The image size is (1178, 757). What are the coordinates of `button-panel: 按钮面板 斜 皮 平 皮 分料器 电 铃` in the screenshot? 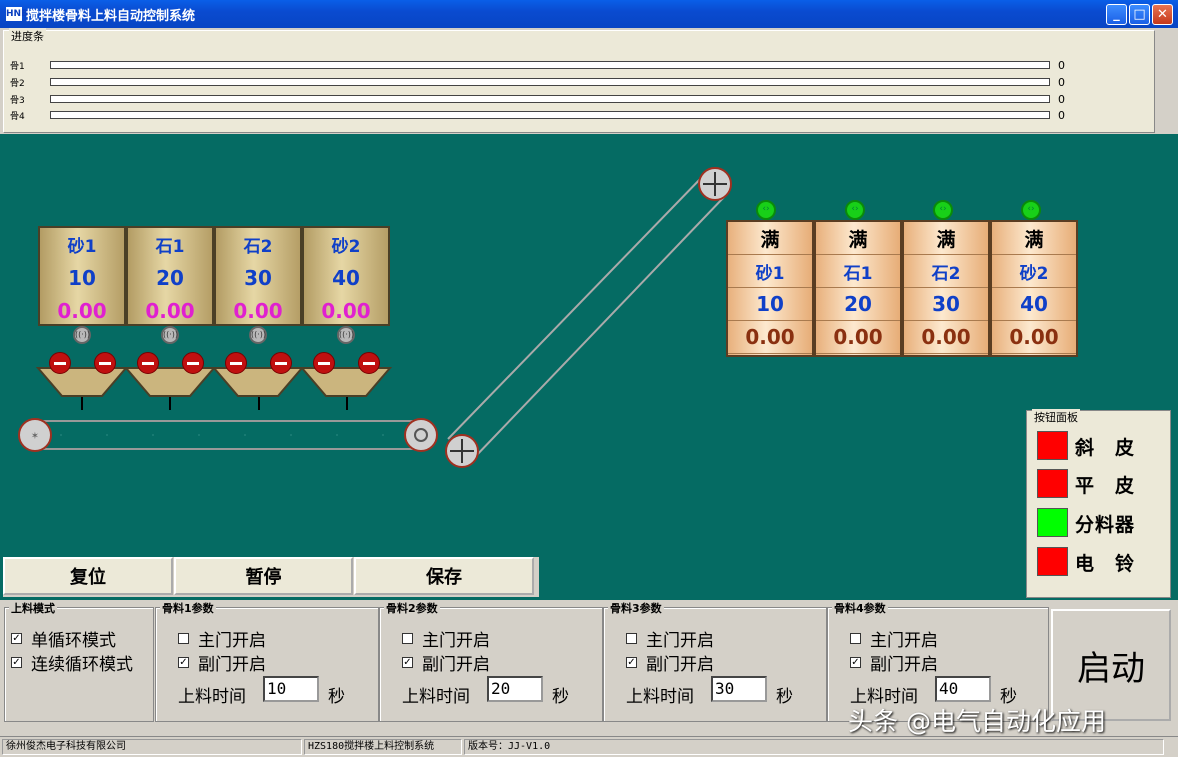 It's located at (1098, 503).